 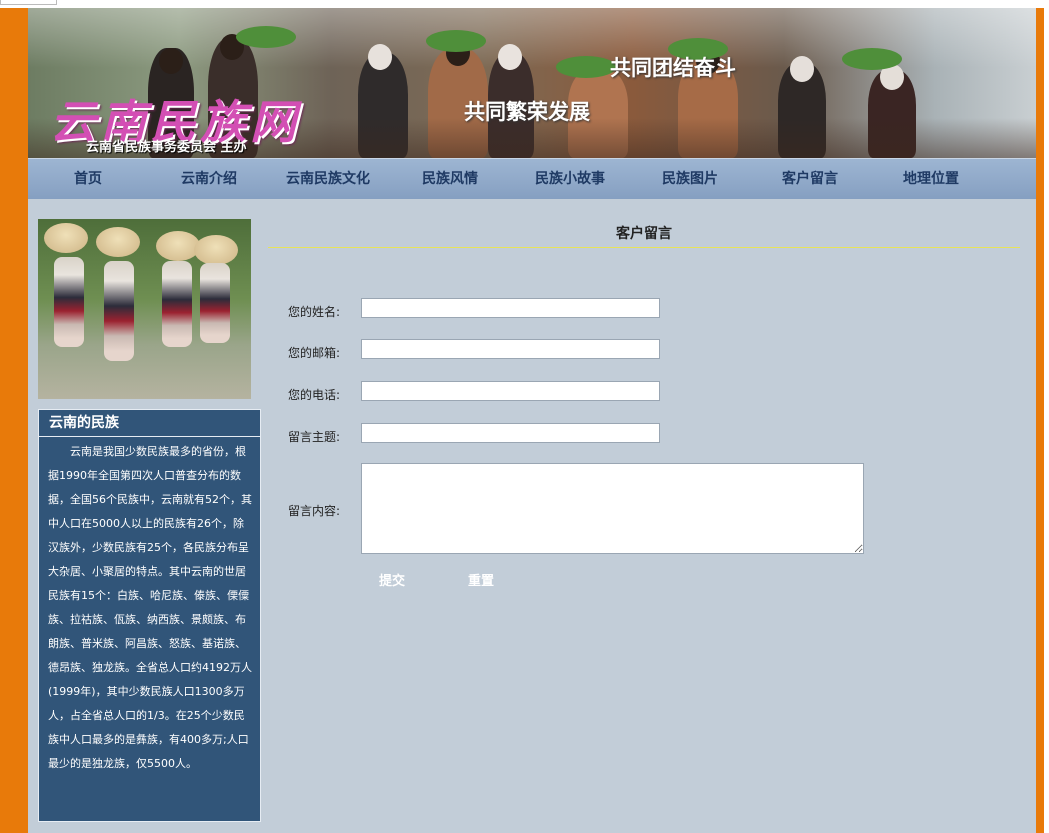 I want to click on page-title: 客户留言, so click(x=644, y=235).